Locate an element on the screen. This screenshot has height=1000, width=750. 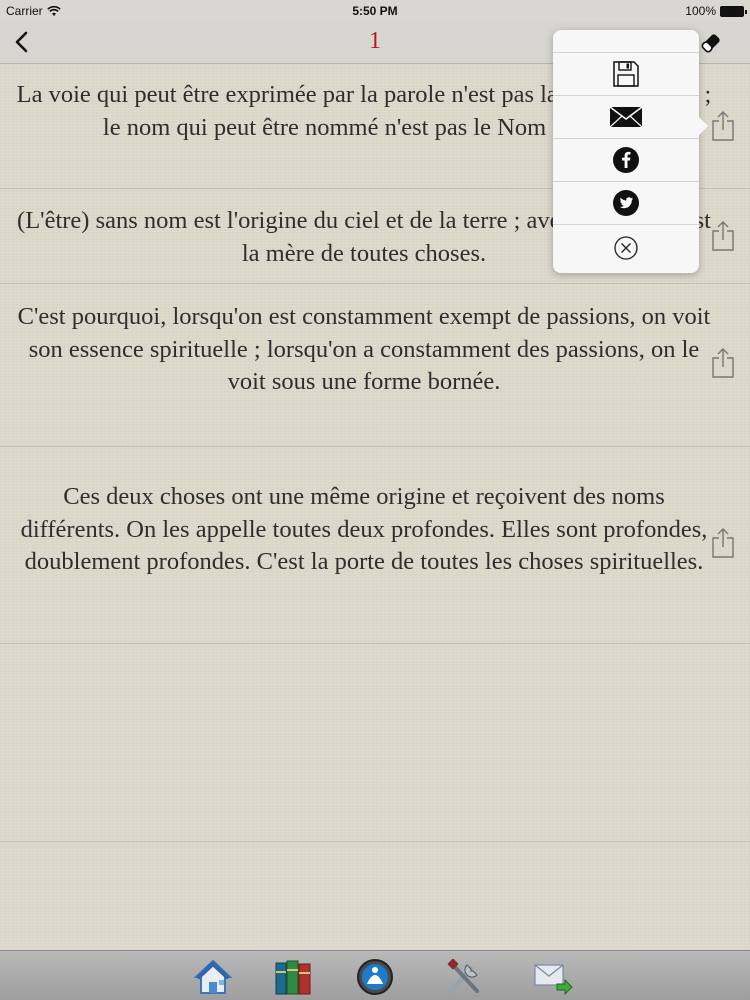
mail-button is located at coordinates (626, 117).